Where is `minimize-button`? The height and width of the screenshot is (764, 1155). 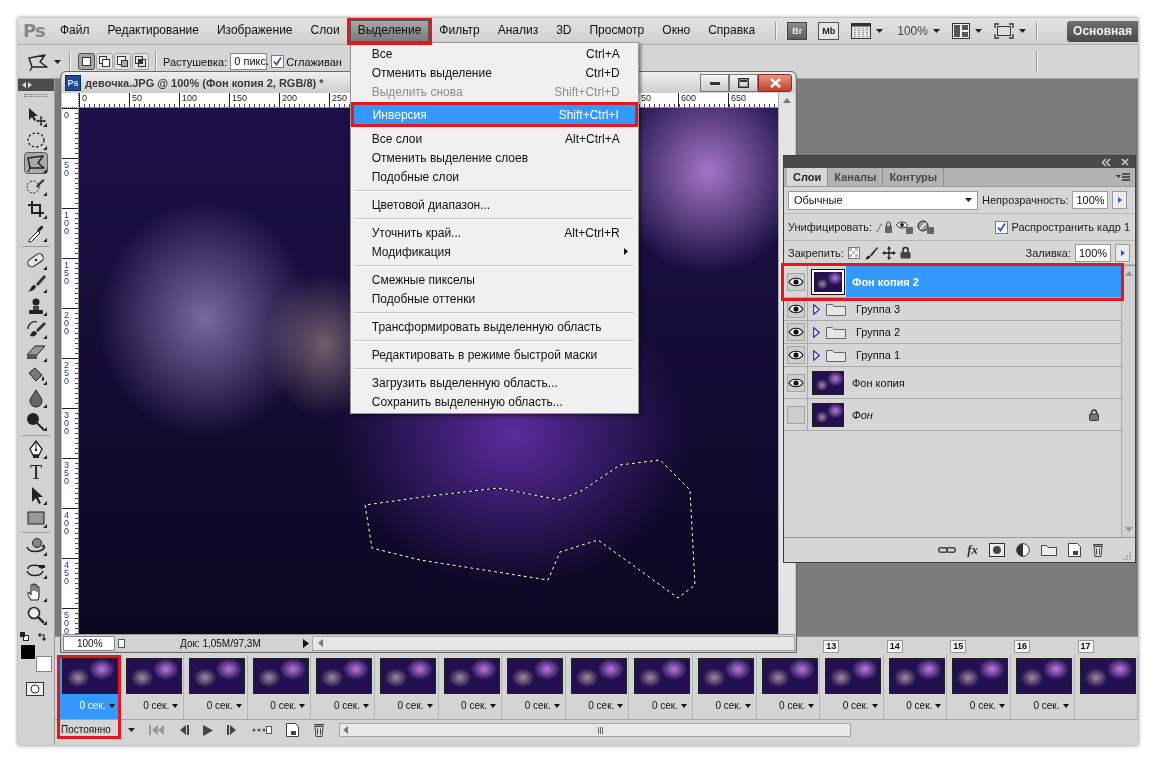 minimize-button is located at coordinates (714, 83).